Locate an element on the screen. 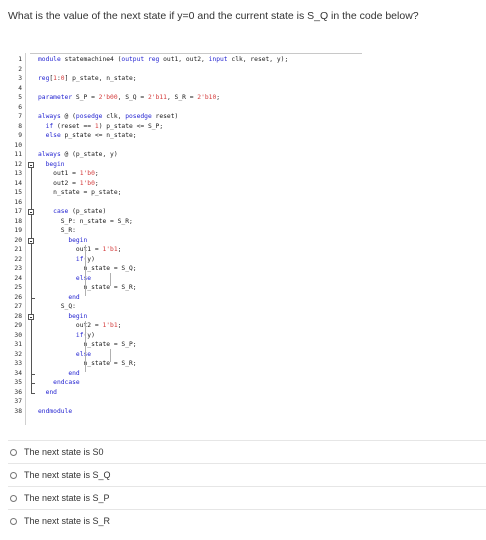  line-number: 8 is located at coordinates (20, 126).